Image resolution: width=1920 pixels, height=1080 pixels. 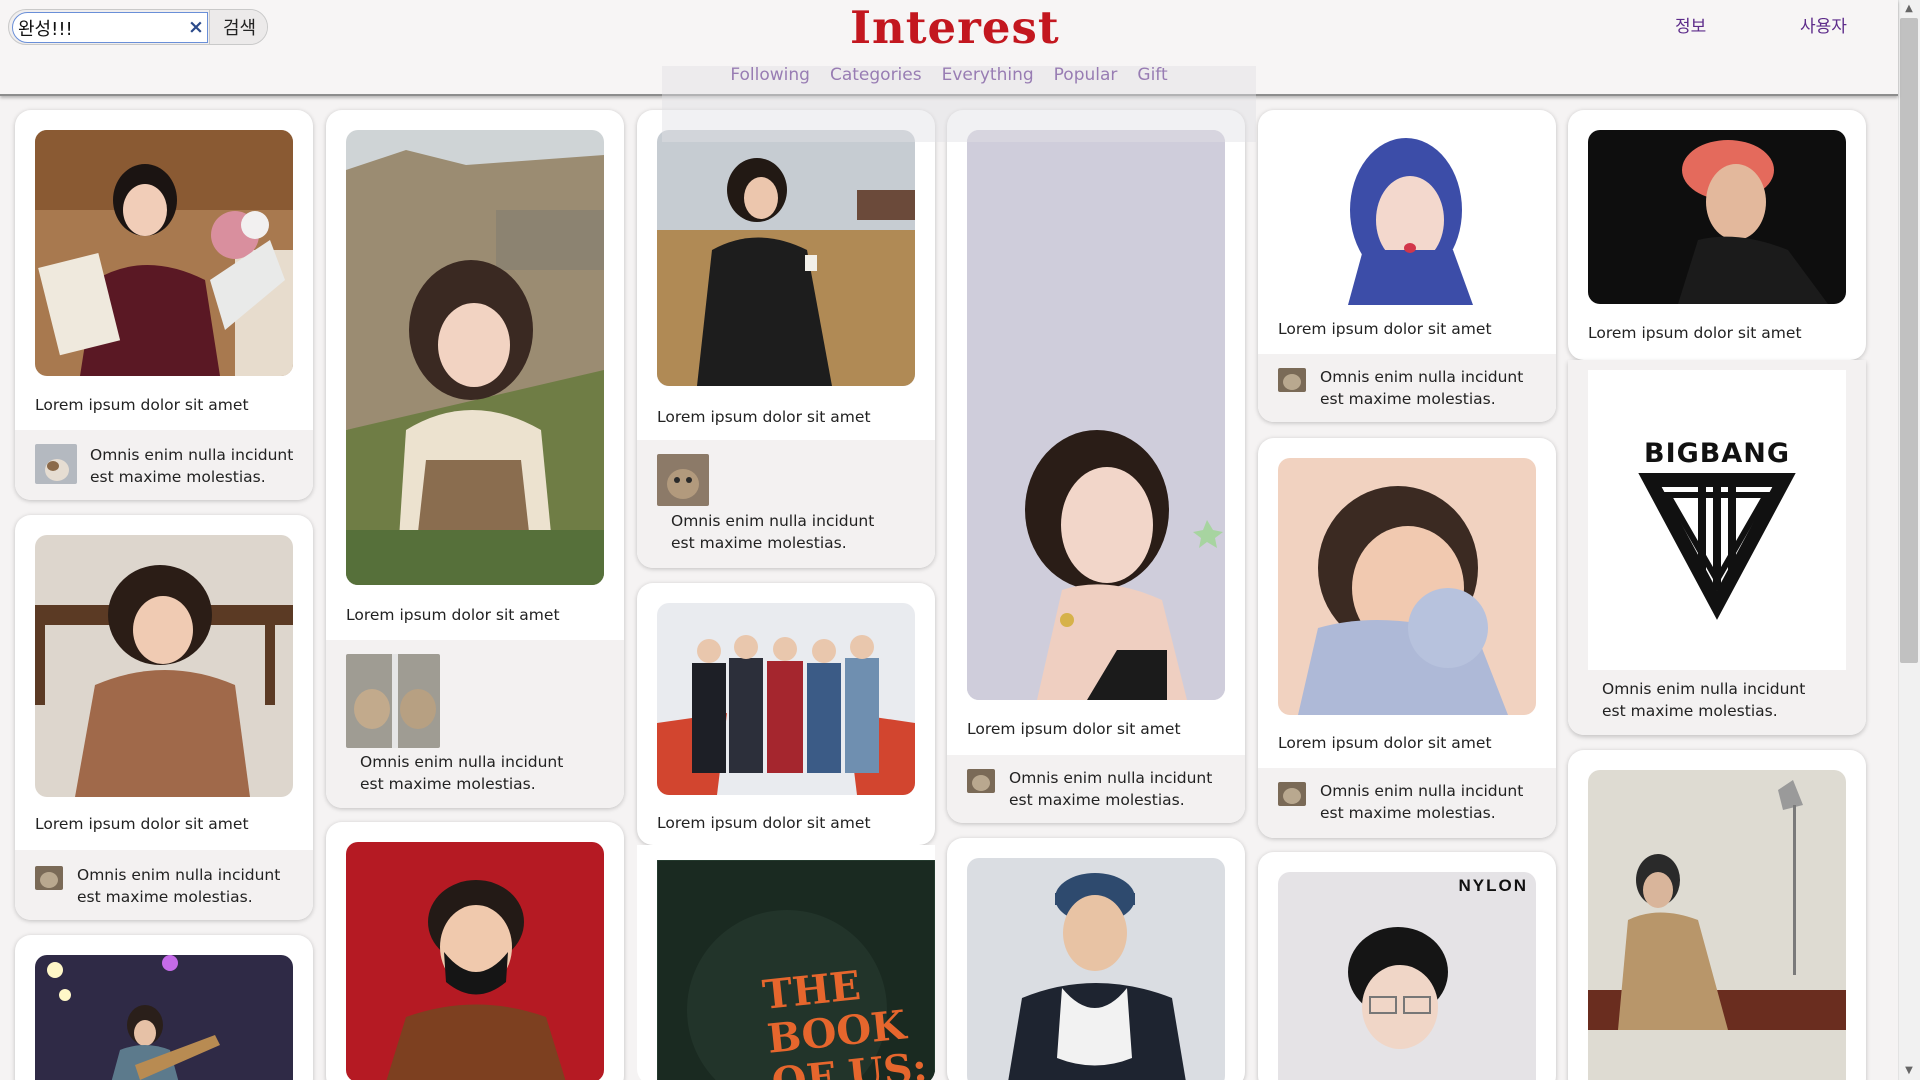 What do you see at coordinates (1909, 1071) in the screenshot?
I see `scroll-down-arrow: ▼` at bounding box center [1909, 1071].